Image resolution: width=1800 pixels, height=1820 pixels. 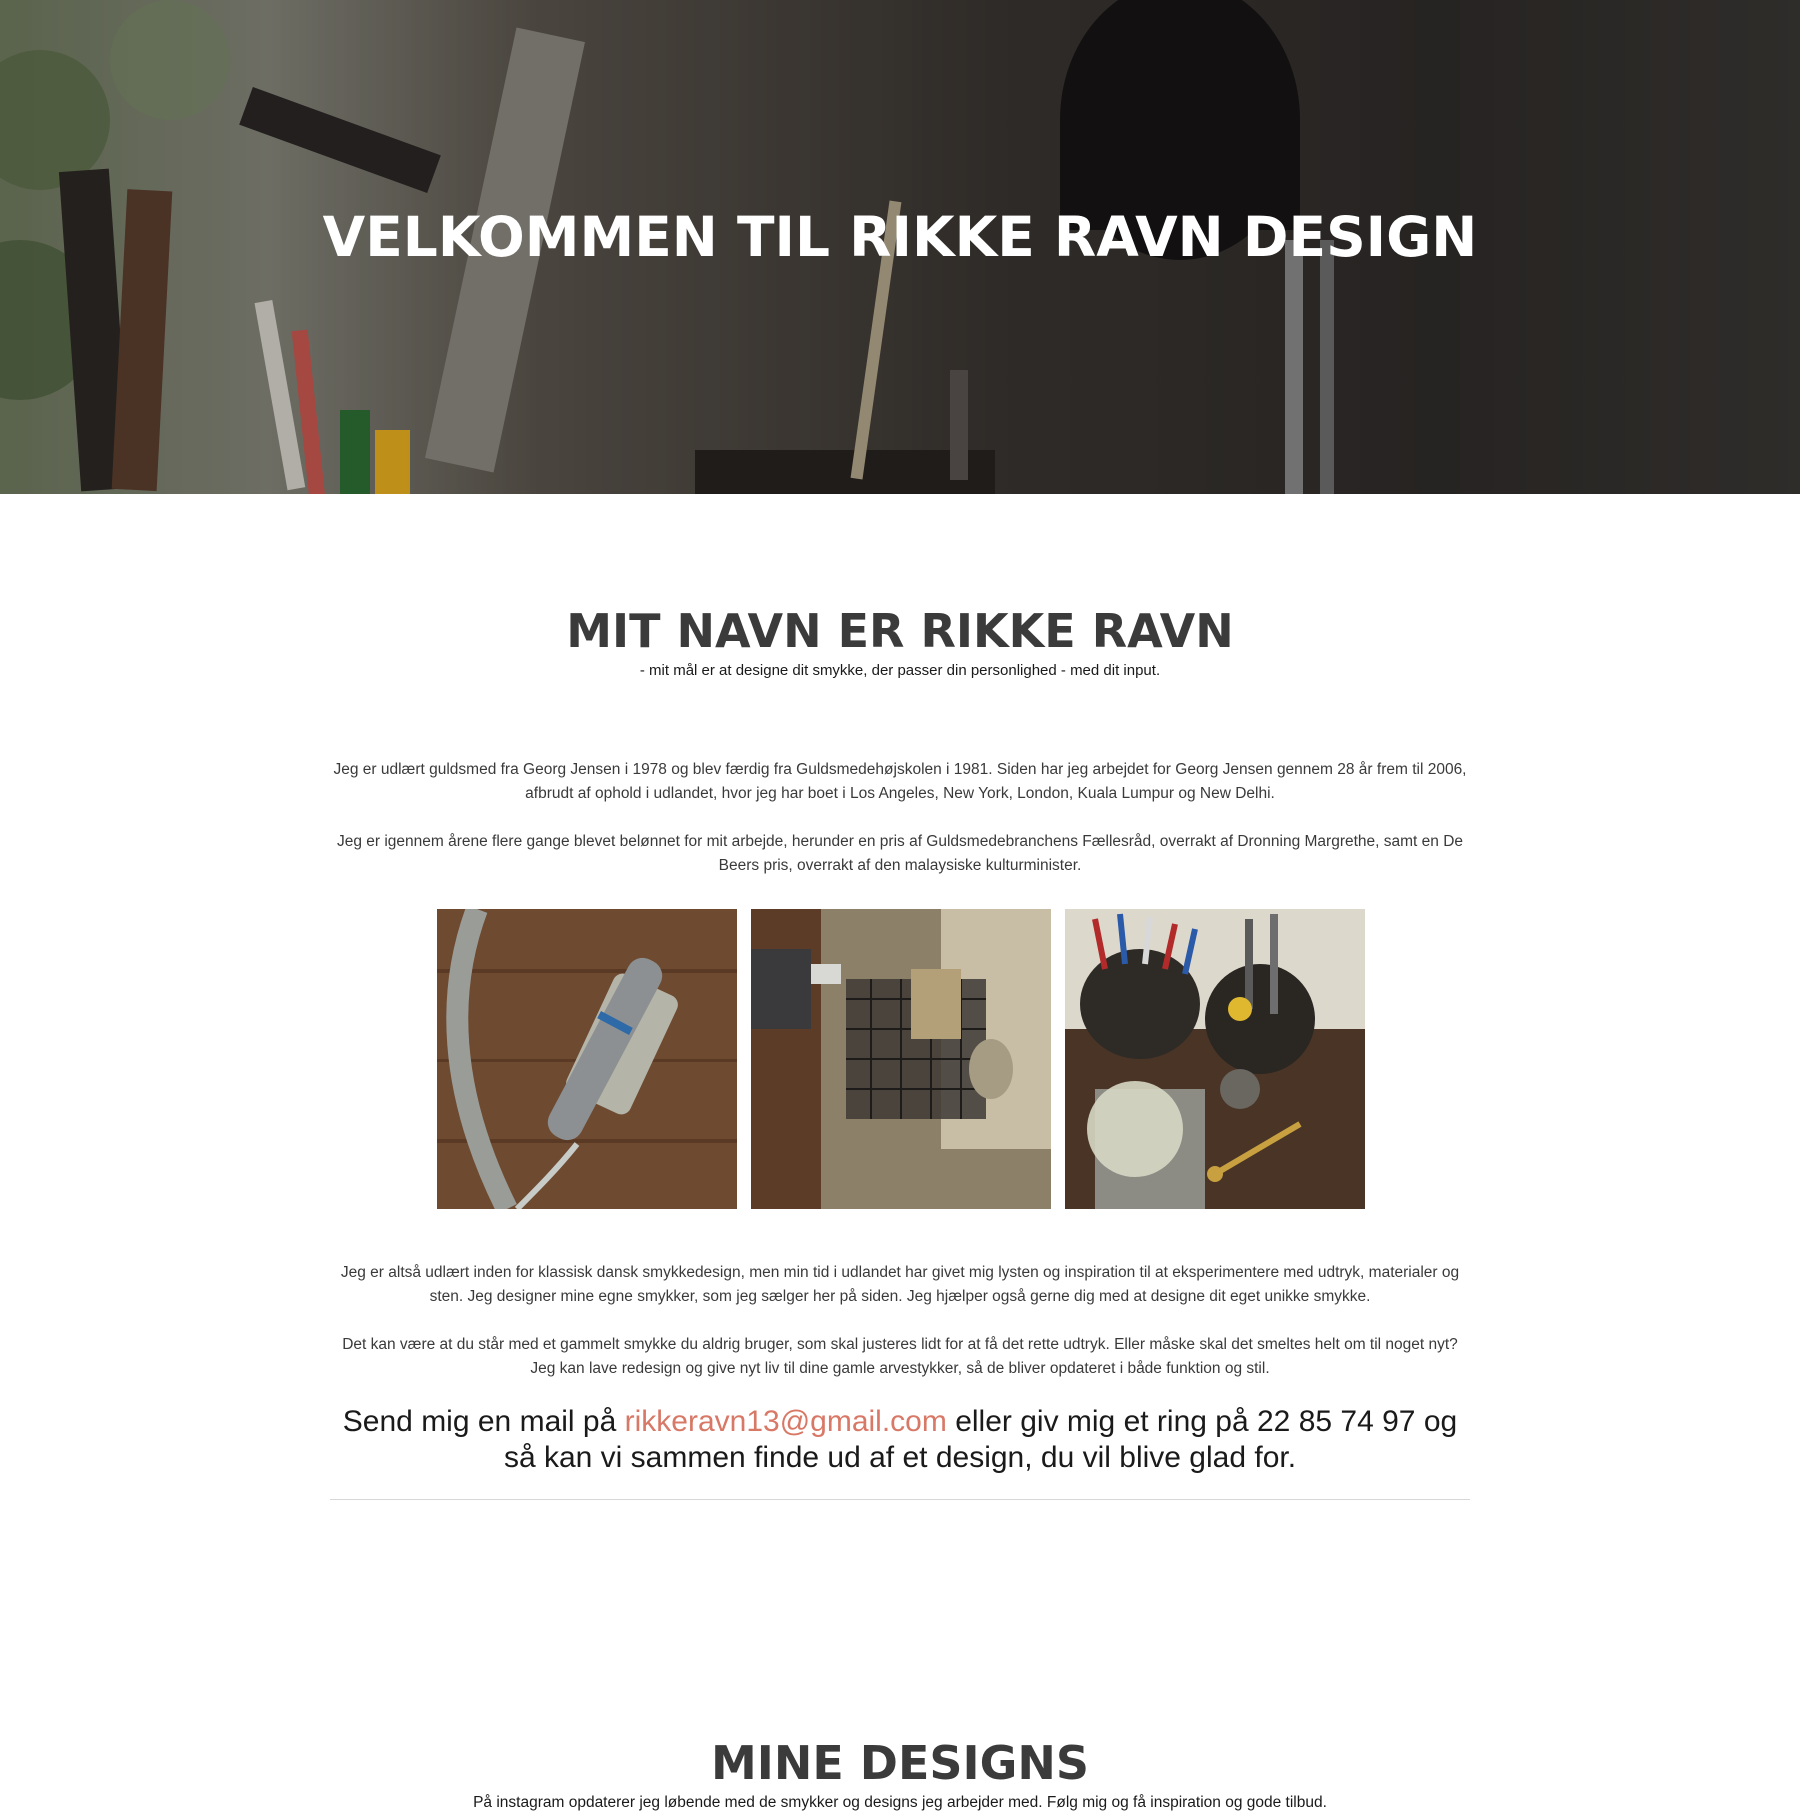 I want to click on about-title: MIT NAVN ER RIKKE RAVN, so click(x=900, y=631).